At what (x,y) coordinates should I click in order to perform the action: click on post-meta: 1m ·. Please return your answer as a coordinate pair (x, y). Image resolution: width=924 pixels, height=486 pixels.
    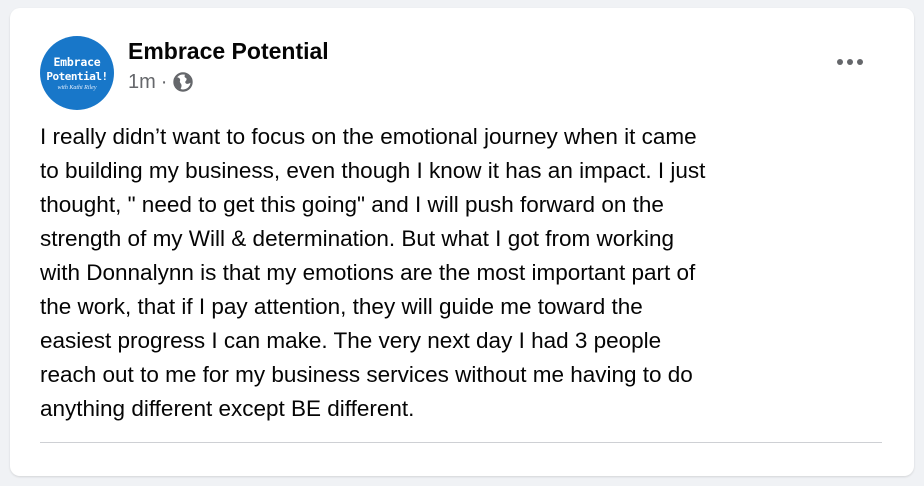
    Looking at the image, I should click on (161, 82).